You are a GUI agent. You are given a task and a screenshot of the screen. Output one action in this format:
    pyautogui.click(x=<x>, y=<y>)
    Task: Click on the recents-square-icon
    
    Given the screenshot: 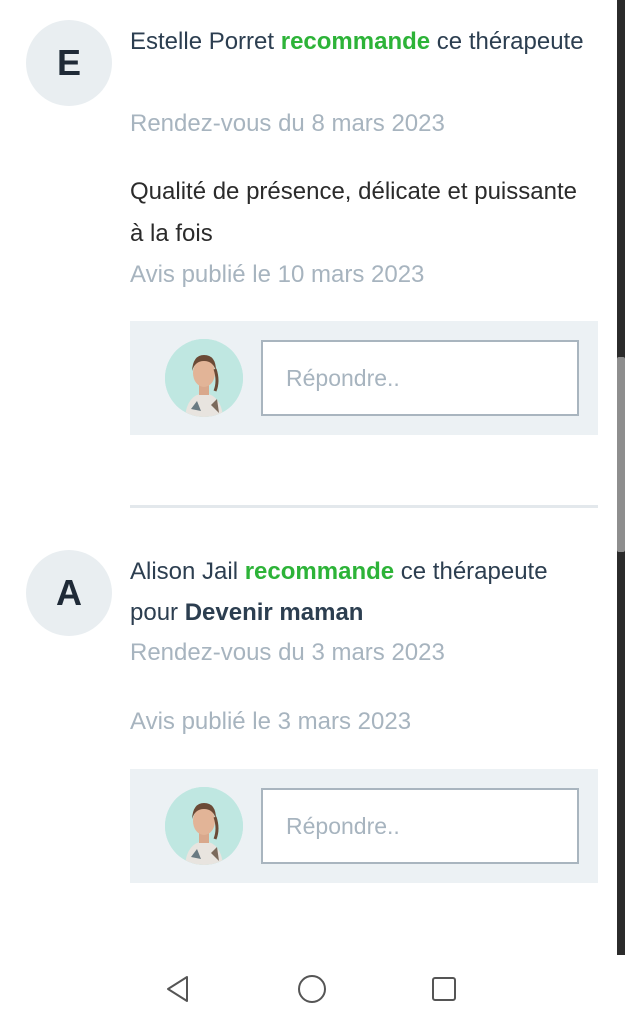 What is the action you would take?
    pyautogui.click(x=444, y=989)
    